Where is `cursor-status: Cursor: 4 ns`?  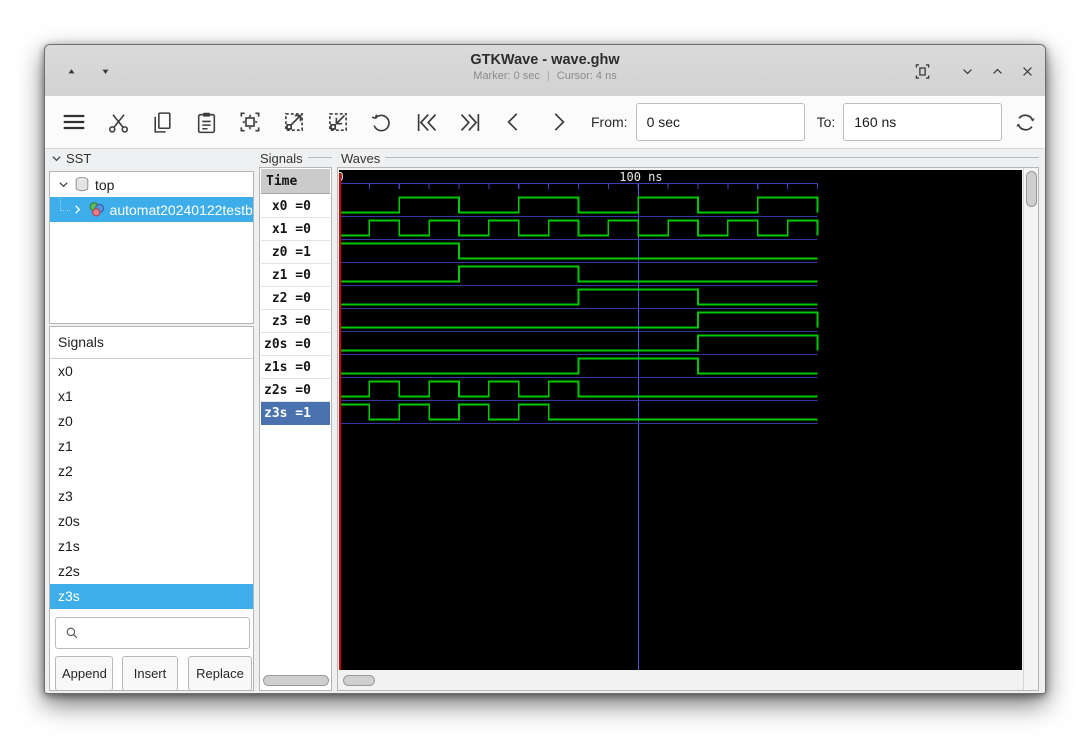
cursor-status: Cursor: 4 ns is located at coordinates (586, 76).